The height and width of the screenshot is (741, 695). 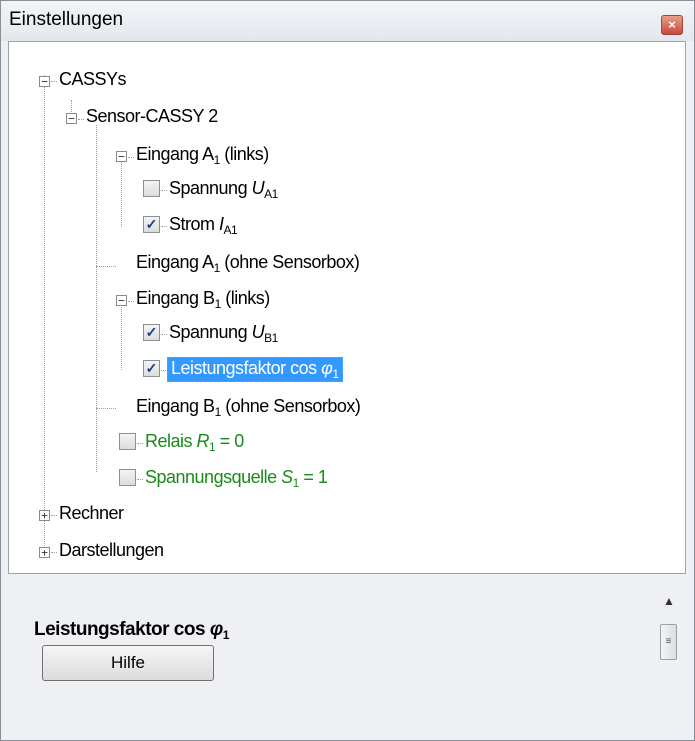 What do you see at coordinates (672, 25) in the screenshot?
I see `close-icon: ×` at bounding box center [672, 25].